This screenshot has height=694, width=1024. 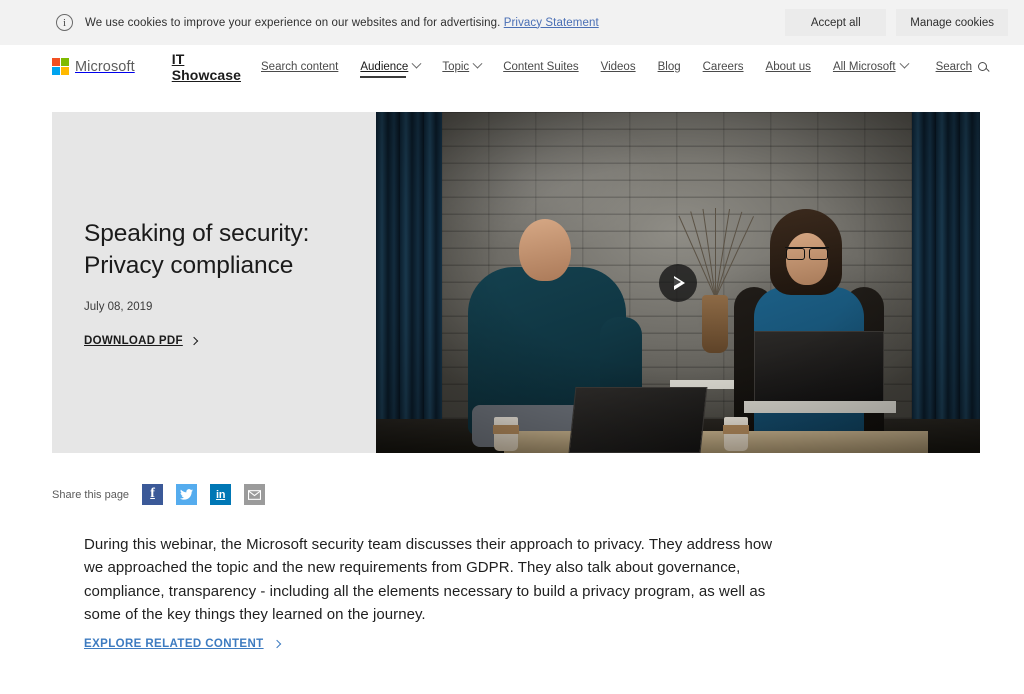 I want to click on explore-related-content-link: EXPLORE RELATED CONTENT, so click(x=182, y=644).